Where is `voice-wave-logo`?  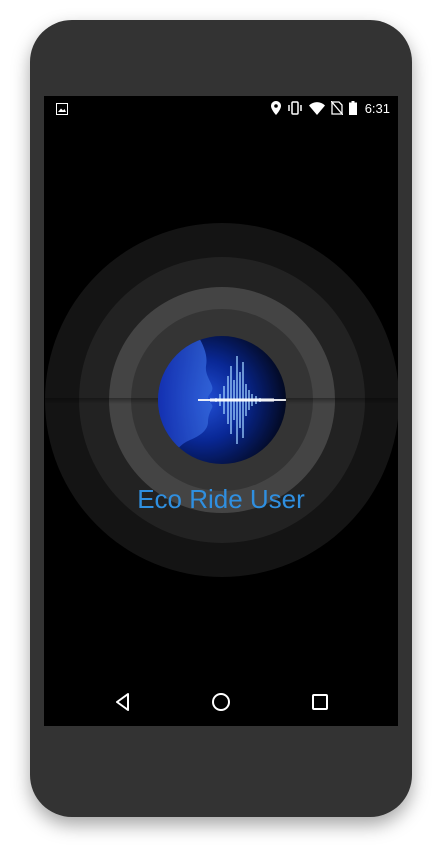 voice-wave-logo is located at coordinates (222, 400).